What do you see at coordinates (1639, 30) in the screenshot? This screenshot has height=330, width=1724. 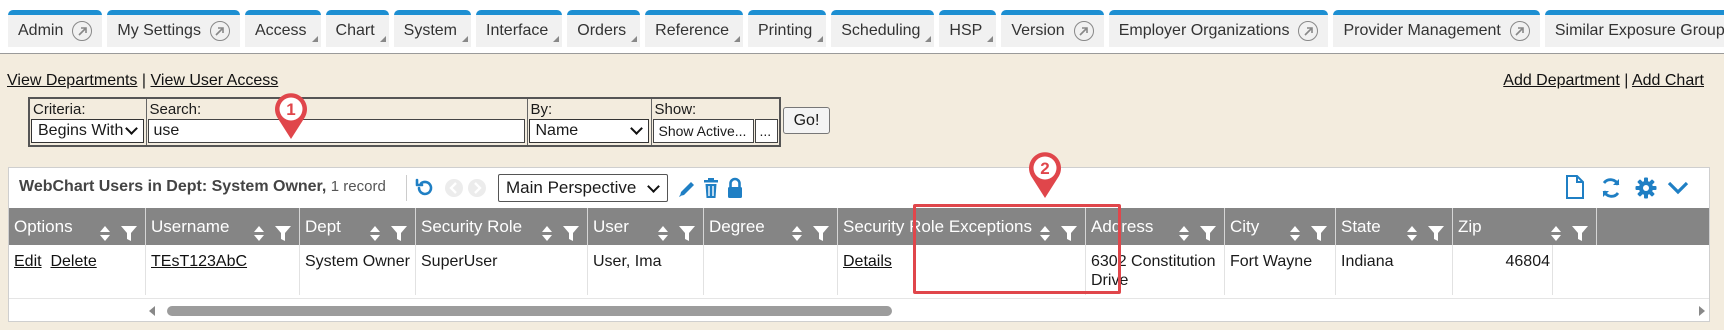 I see `tab-label: Similar Exposure Groups (SEGs)` at bounding box center [1639, 30].